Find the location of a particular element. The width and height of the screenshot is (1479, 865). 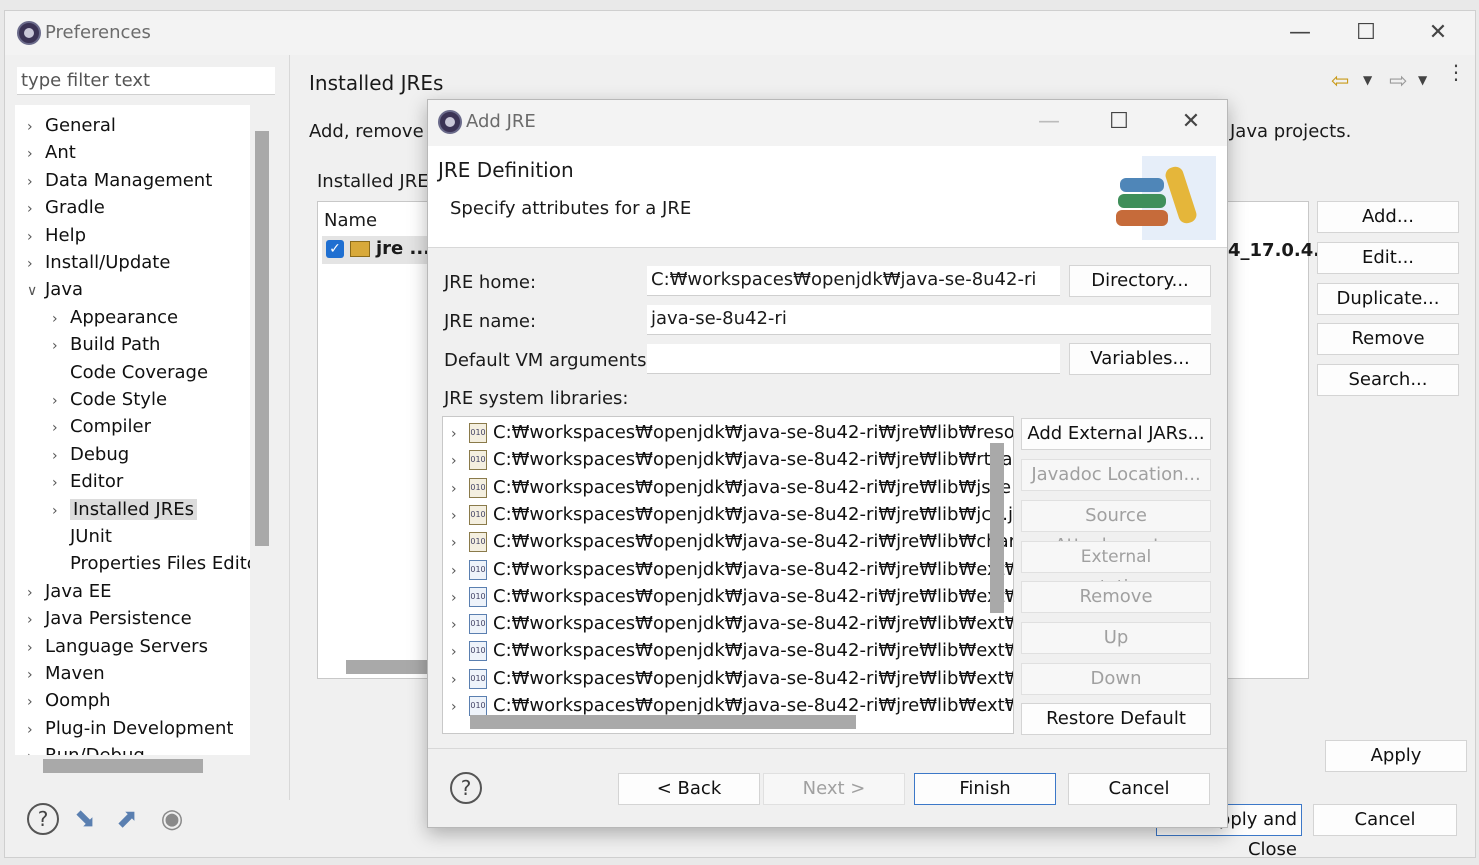

tree-item: › Oomph is located at coordinates (69, 701).